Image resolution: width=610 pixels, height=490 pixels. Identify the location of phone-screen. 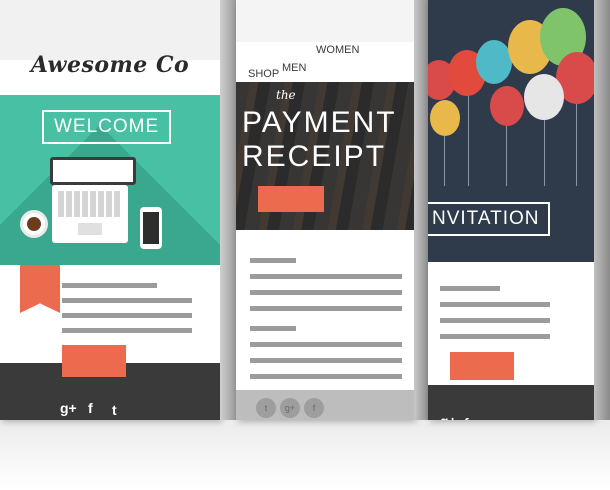
(151, 228).